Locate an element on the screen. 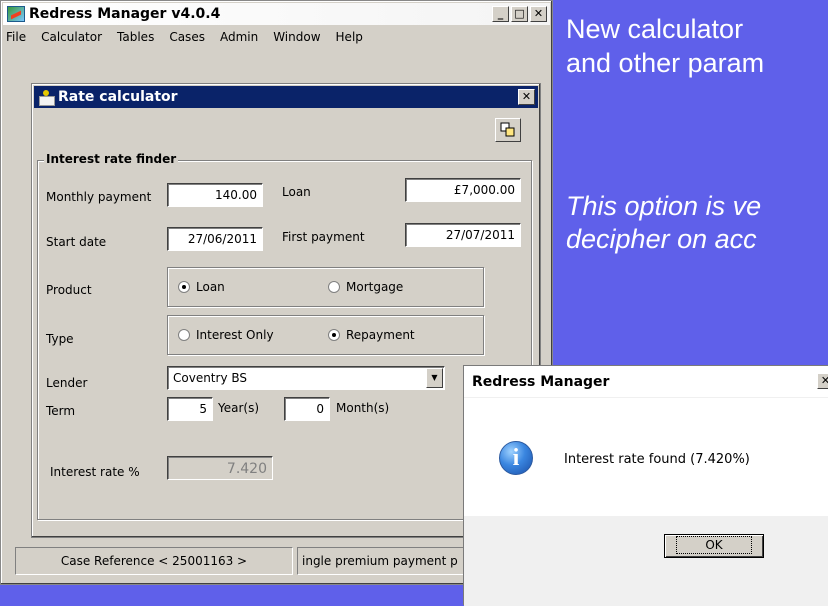 The height and width of the screenshot is (606, 828). term-label: Term is located at coordinates (61, 411).